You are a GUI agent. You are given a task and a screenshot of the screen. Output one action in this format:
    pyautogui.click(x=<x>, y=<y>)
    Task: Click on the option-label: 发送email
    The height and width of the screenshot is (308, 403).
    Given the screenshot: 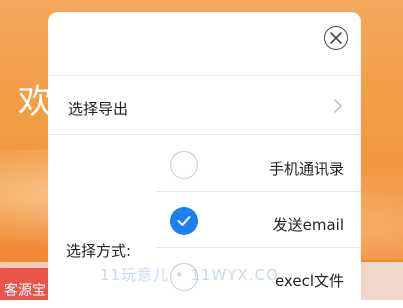 What is the action you would take?
    pyautogui.click(x=308, y=225)
    